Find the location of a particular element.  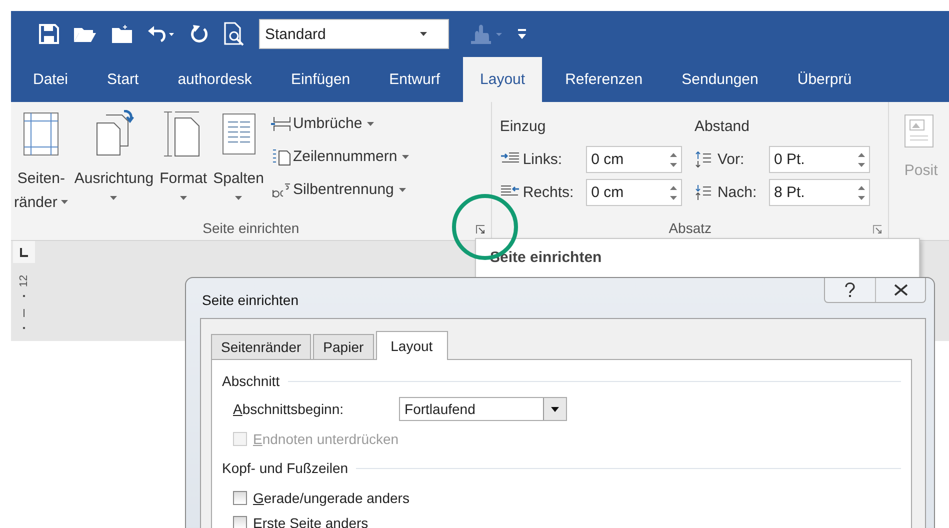

section-start-dropdown: Fortlaufend is located at coordinates (482, 409).